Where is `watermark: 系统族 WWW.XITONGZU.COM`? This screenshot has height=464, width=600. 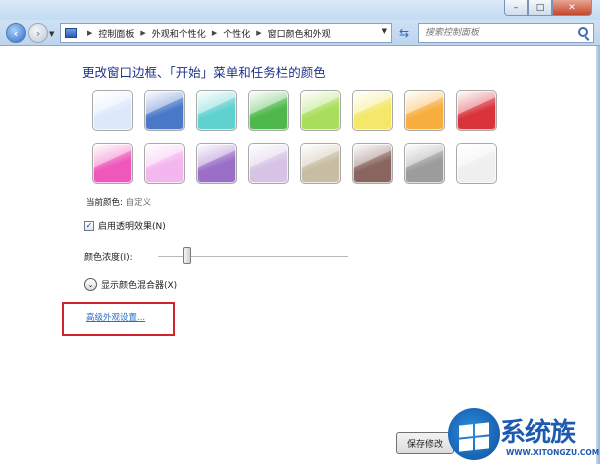
watermark: 系统族 WWW.XITONGZU.COM is located at coordinates (524, 434).